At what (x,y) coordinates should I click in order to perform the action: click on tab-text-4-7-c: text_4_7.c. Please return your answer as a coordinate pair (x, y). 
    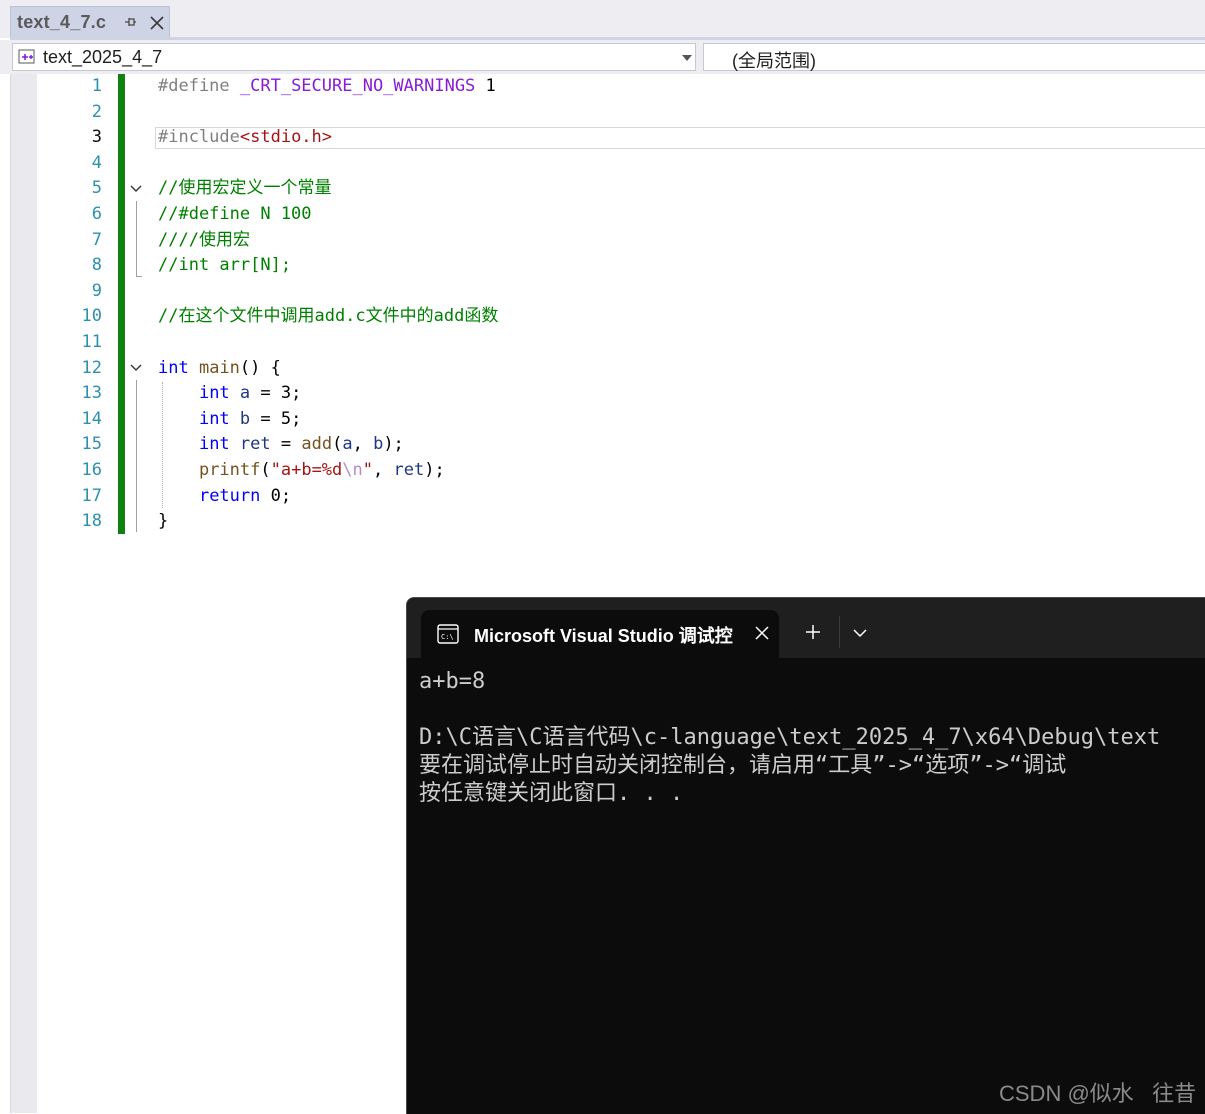
    Looking at the image, I should click on (90, 22).